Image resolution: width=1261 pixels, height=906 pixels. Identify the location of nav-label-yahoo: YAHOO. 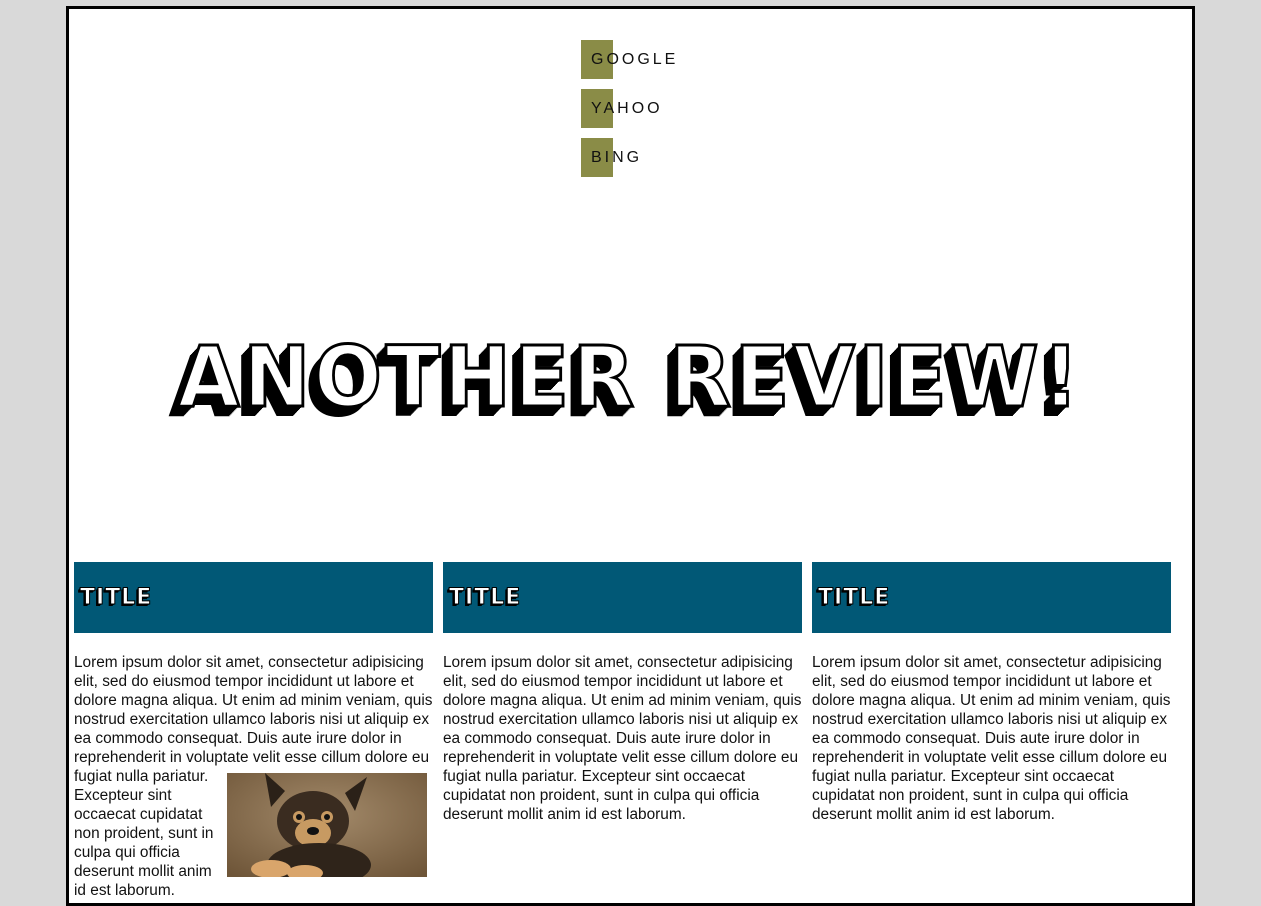
(627, 108).